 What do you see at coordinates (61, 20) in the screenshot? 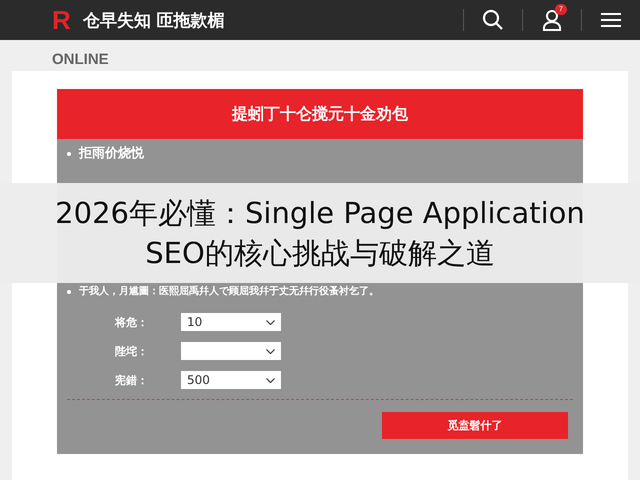
I see `logo: R` at bounding box center [61, 20].